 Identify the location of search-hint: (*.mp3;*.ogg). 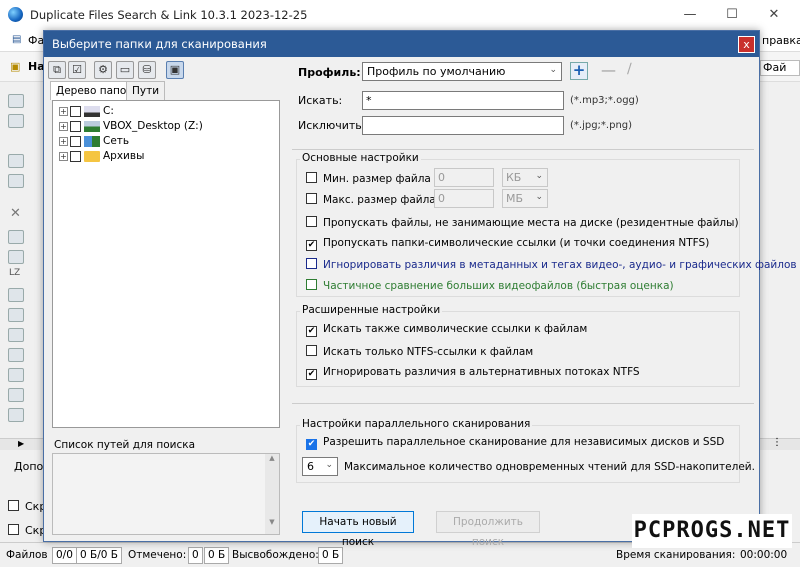
(604, 100).